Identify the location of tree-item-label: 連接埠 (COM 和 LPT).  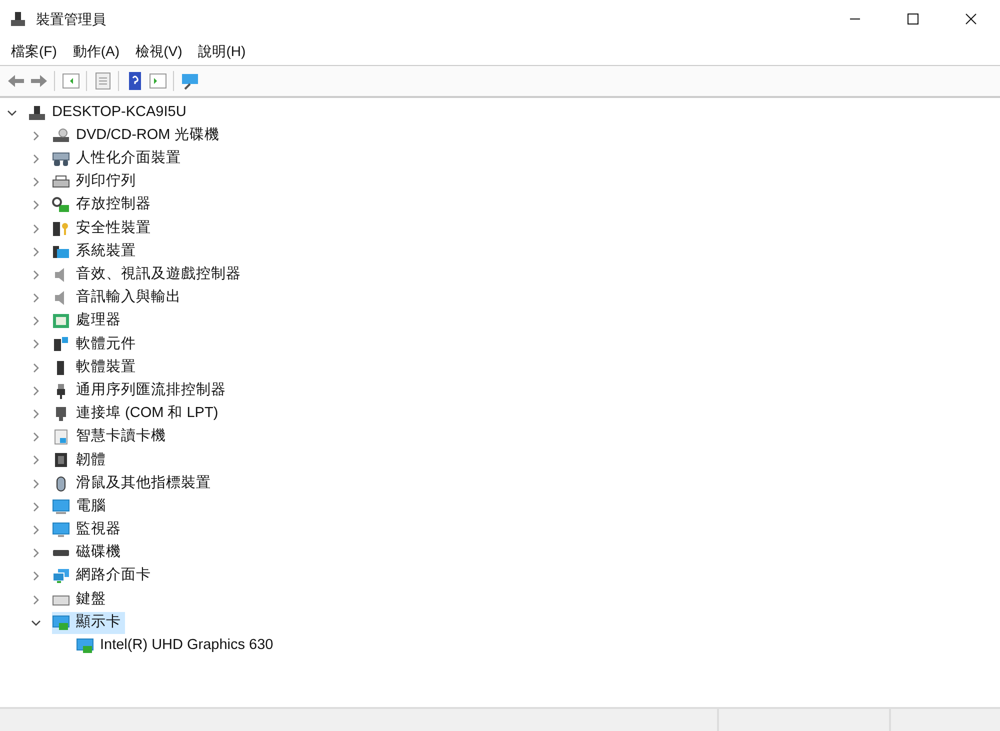
(147, 414).